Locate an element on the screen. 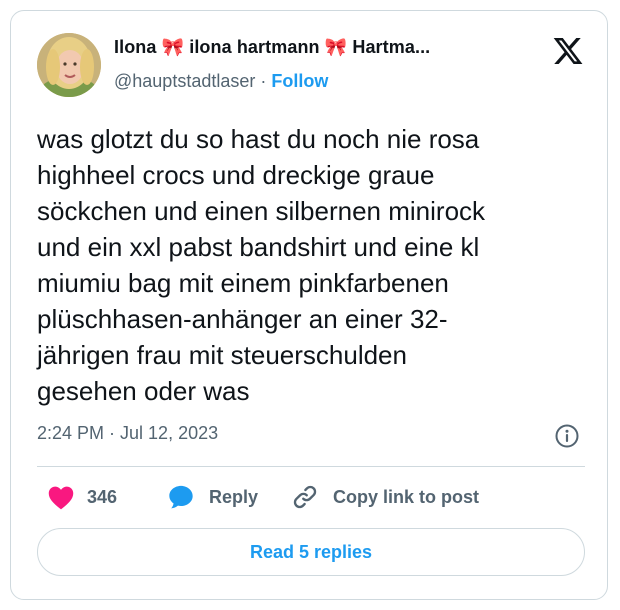 The height and width of the screenshot is (610, 620). speech-bubble-icon is located at coordinates (181, 497).